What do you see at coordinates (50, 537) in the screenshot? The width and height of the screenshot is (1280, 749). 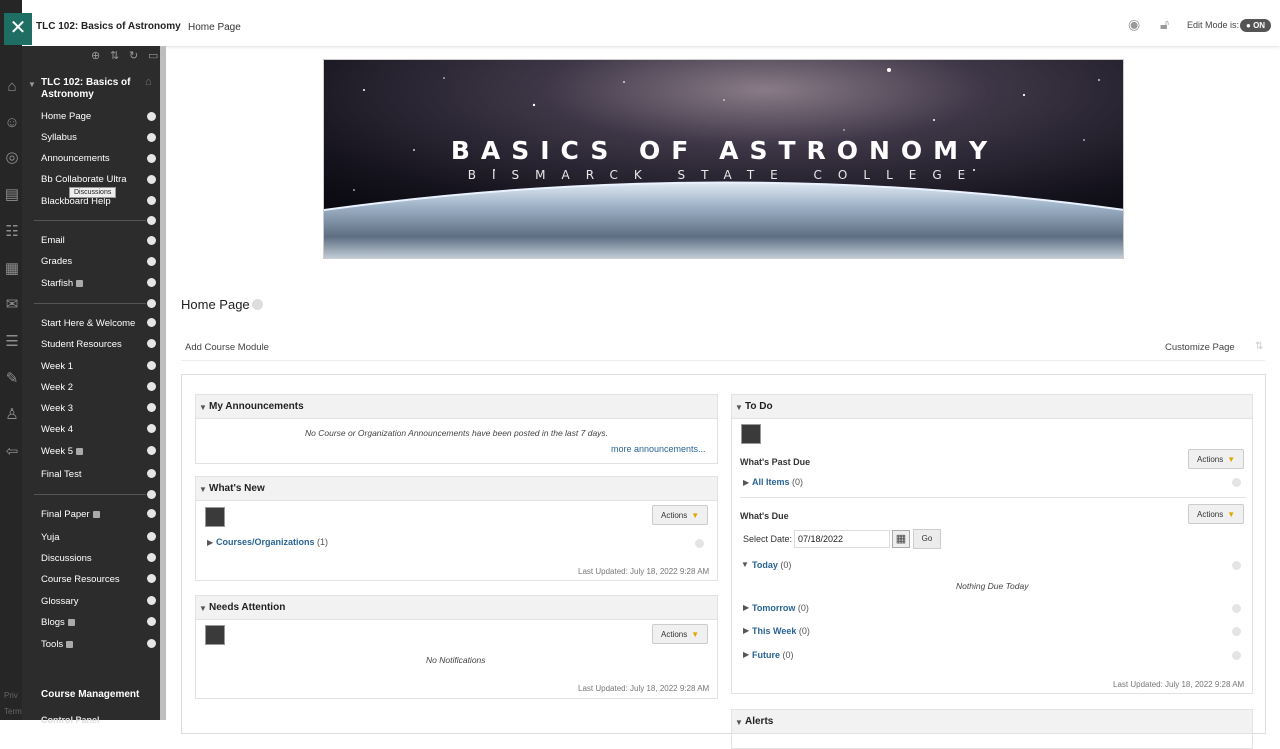 I see `menu-item-yuja: Yuja` at bounding box center [50, 537].